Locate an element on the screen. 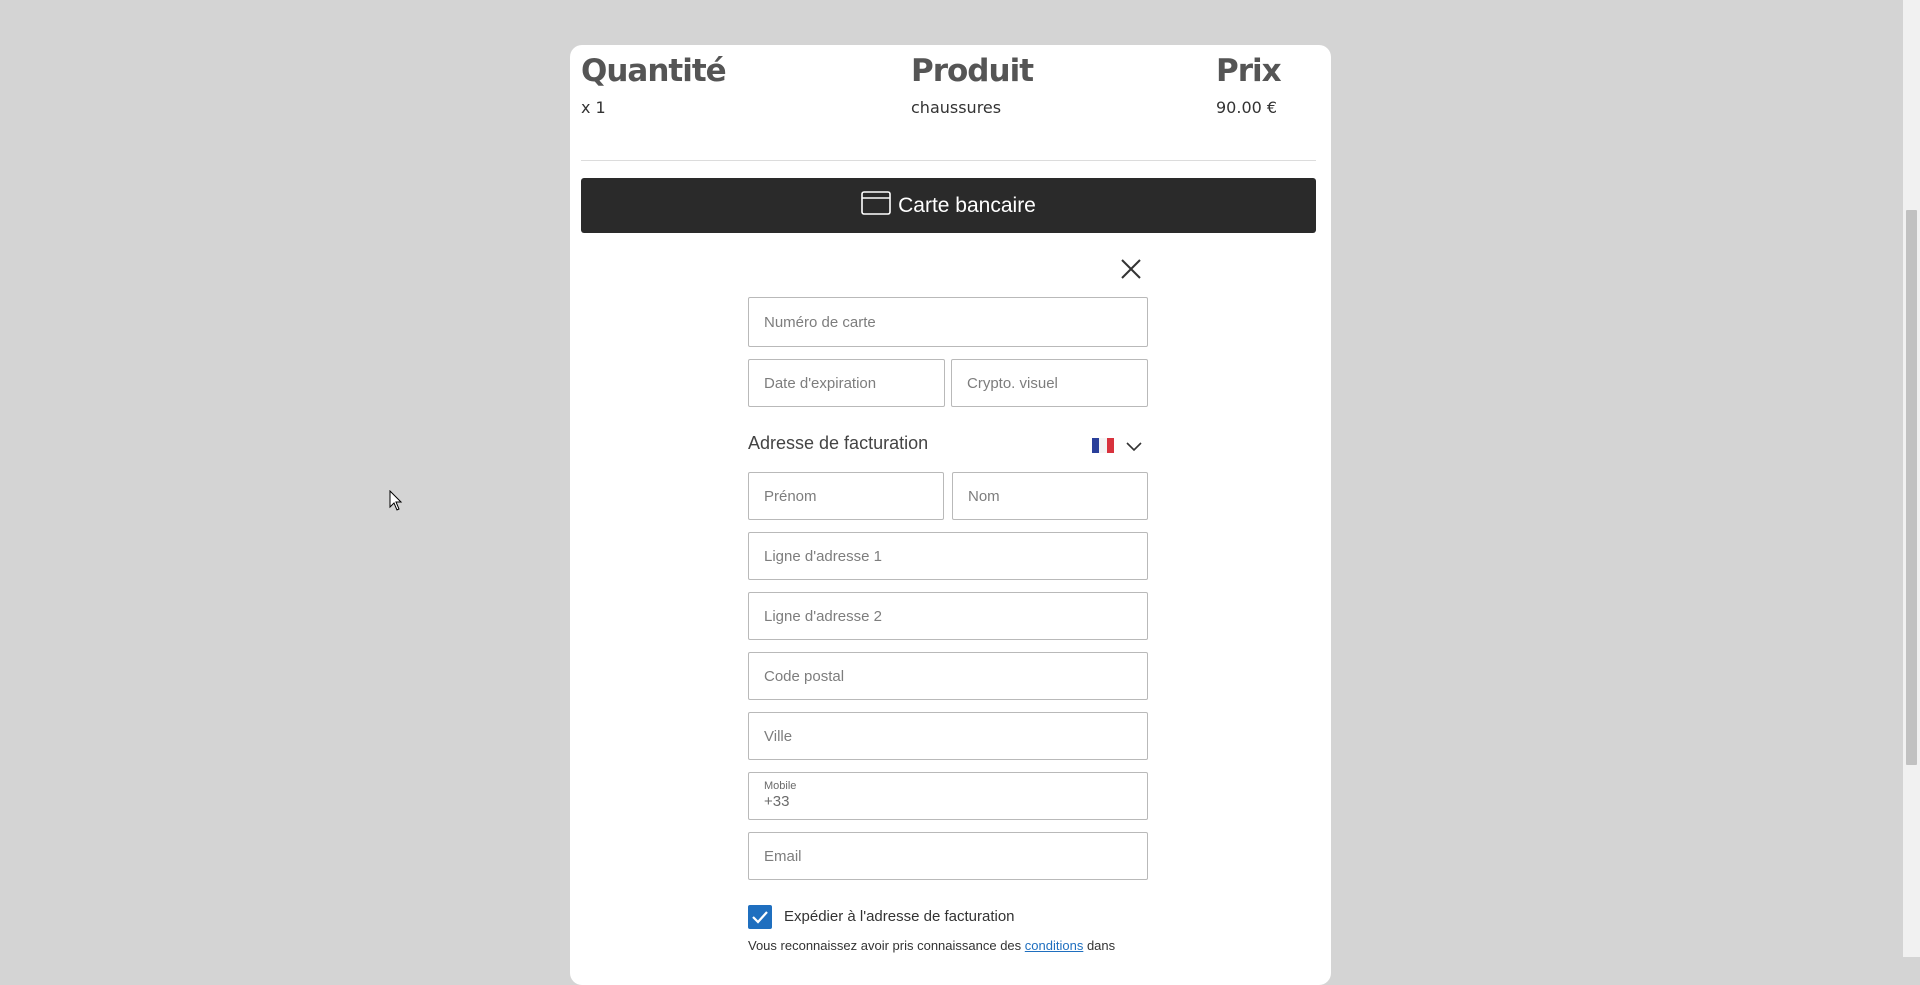 This screenshot has width=1920, height=985. product-value: chaussures is located at coordinates (956, 107).